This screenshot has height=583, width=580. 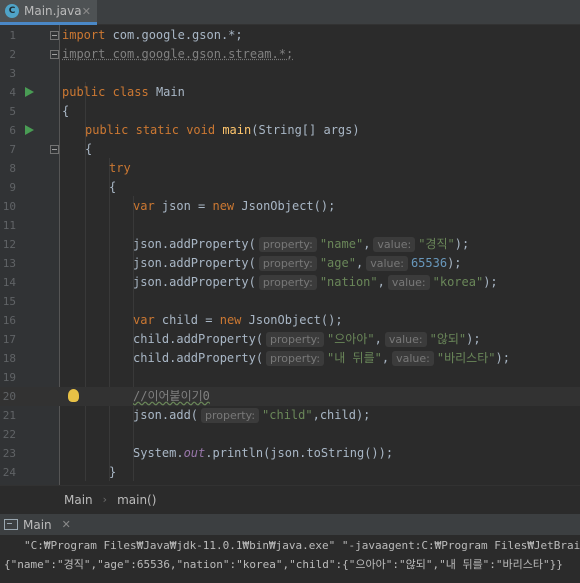 I want to click on line-number: 6, so click(x=12, y=130).